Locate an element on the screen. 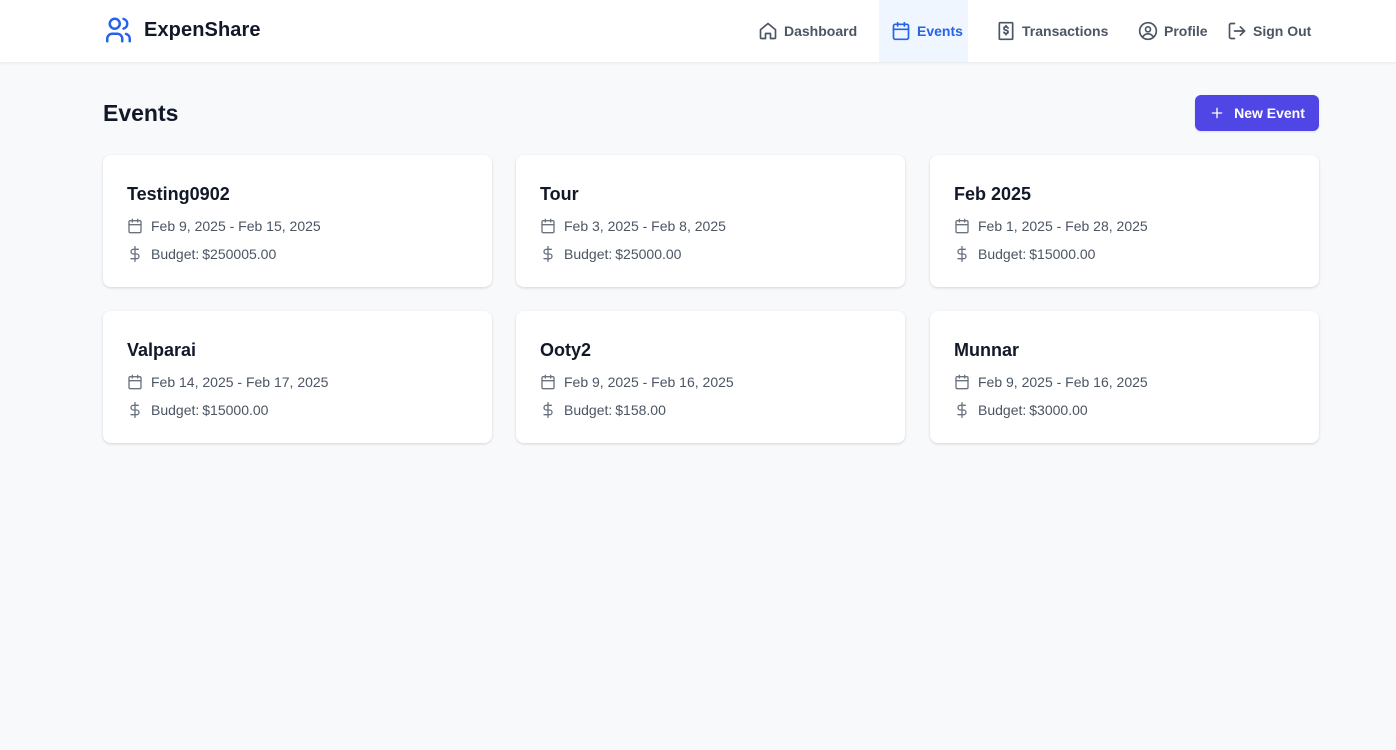 This screenshot has height=750, width=1396. event-dates: Feb 14, 2025 - Feb 17, 2025 is located at coordinates (227, 382).